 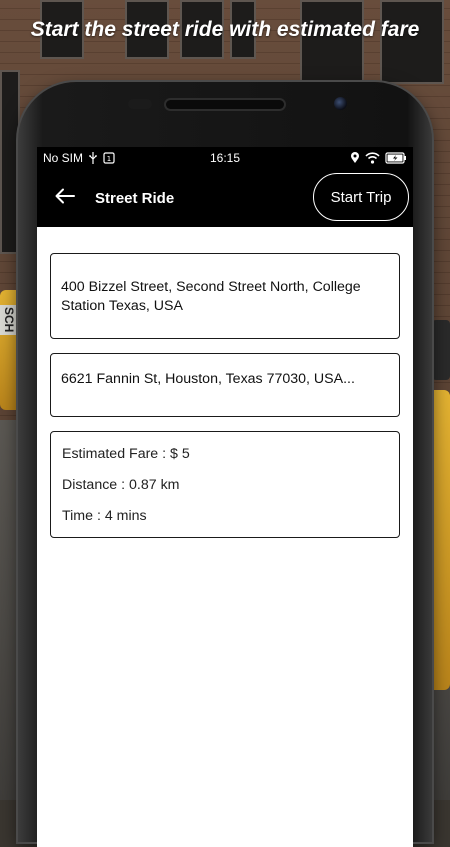 What do you see at coordinates (135, 198) in the screenshot?
I see `page-title: Street Ride` at bounding box center [135, 198].